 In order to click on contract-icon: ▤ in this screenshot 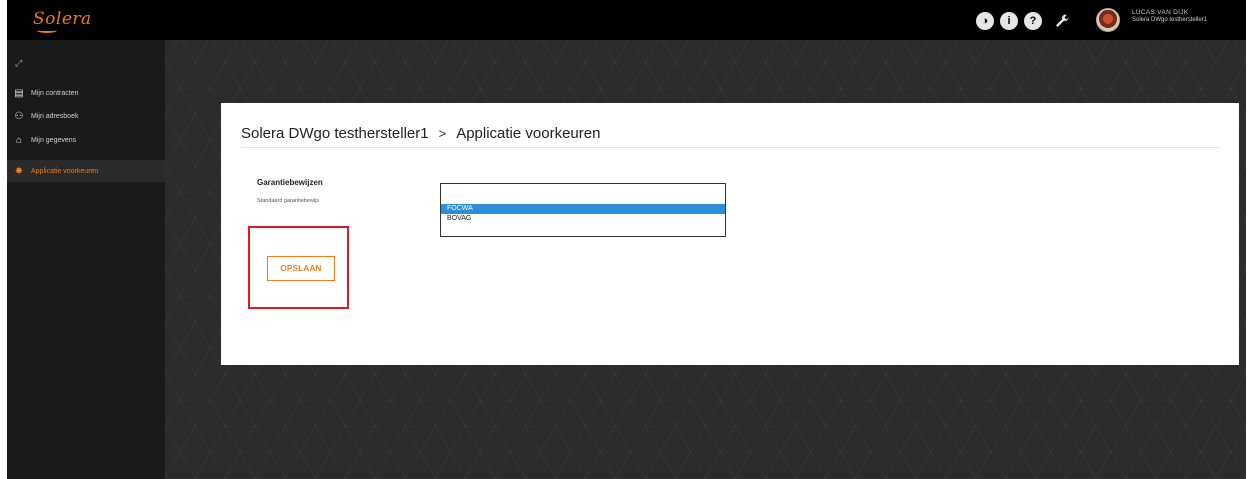, I will do `click(19, 93)`.